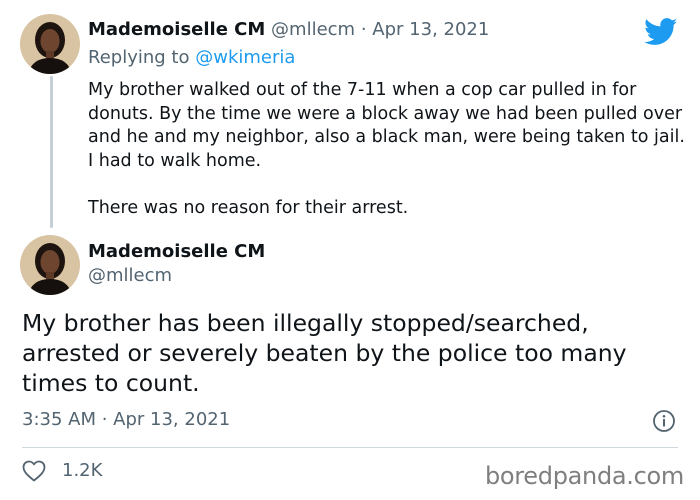 This screenshot has width=700, height=500. What do you see at coordinates (126, 419) in the screenshot?
I see `tweet-timestamp: 3:35 AM · Apr 13, 2021` at bounding box center [126, 419].